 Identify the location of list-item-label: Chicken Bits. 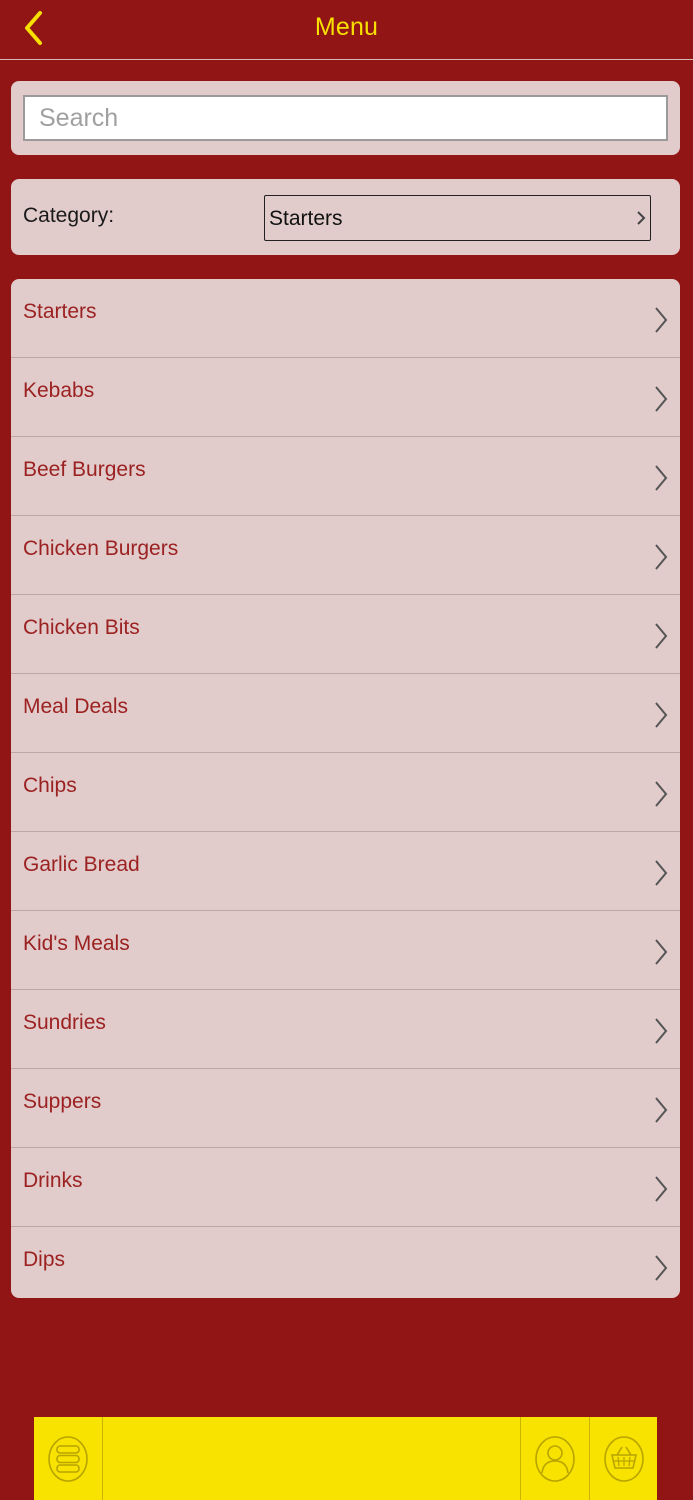
(81, 627).